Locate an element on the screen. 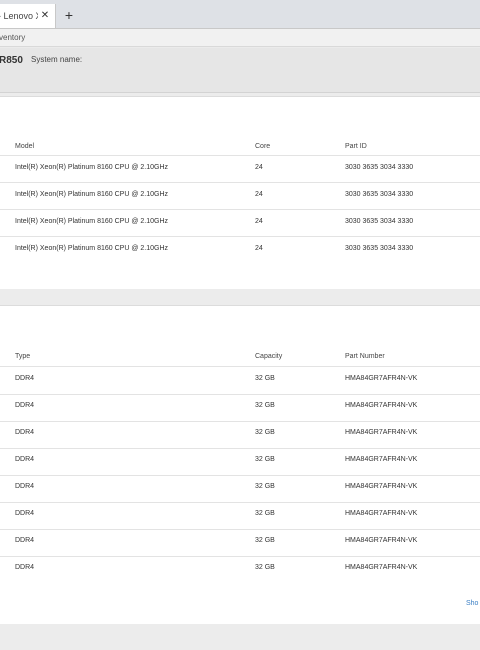 This screenshot has width=480, height=650. browser-tab-strip: - Lenovo X ✕ + is located at coordinates (240, 14).